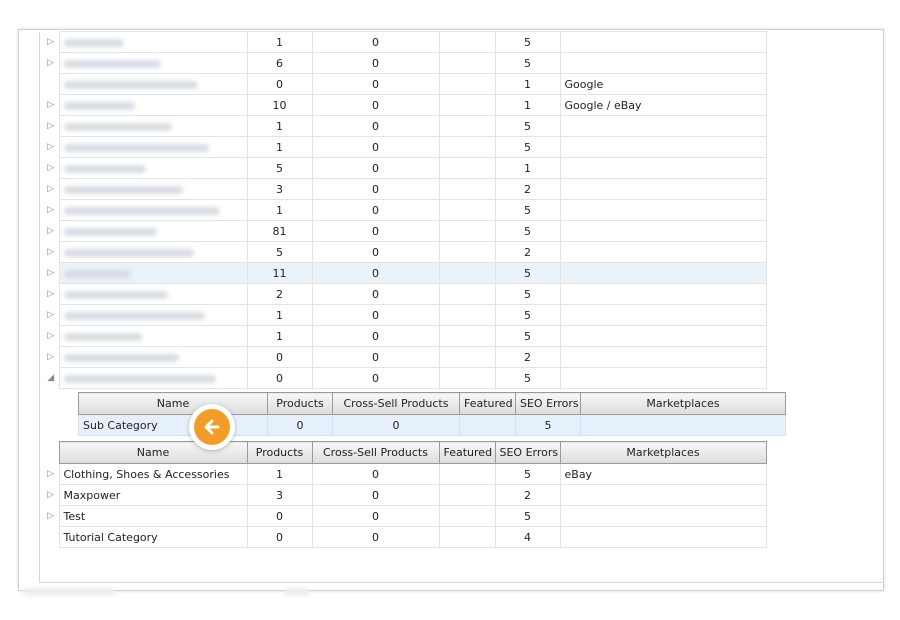  I want to click on table-row: ▷ Maxpower 3 0 2, so click(405, 495).